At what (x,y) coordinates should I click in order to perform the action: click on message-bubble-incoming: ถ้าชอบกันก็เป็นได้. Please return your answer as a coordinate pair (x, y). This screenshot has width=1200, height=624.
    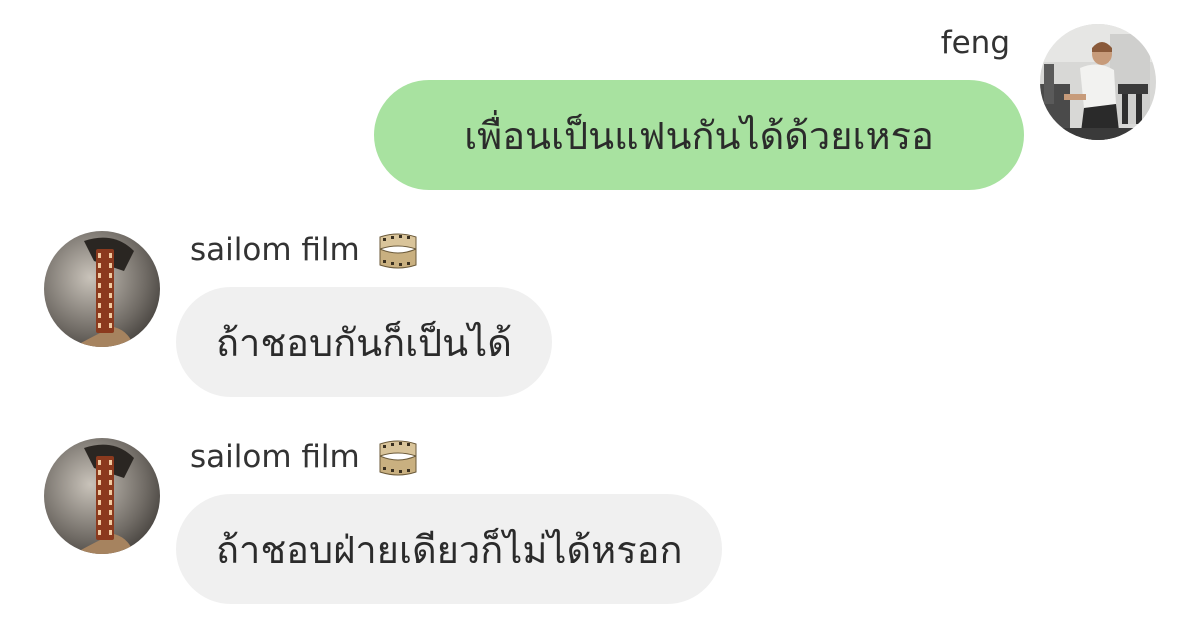
    Looking at the image, I should click on (364, 342).